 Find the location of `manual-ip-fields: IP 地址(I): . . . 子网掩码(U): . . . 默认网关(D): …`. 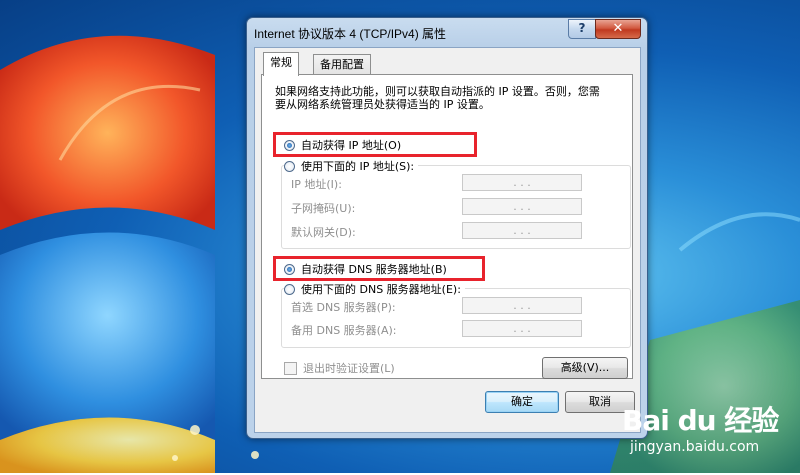

manual-ip-fields: IP 地址(I): . . . 子网掩码(U): . . . 默认网关(D): … is located at coordinates (455, 210).